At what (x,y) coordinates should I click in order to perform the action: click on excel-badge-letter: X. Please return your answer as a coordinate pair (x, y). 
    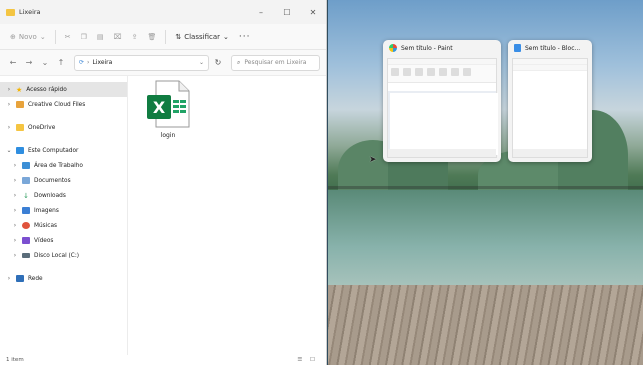
    Looking at the image, I should click on (159, 107).